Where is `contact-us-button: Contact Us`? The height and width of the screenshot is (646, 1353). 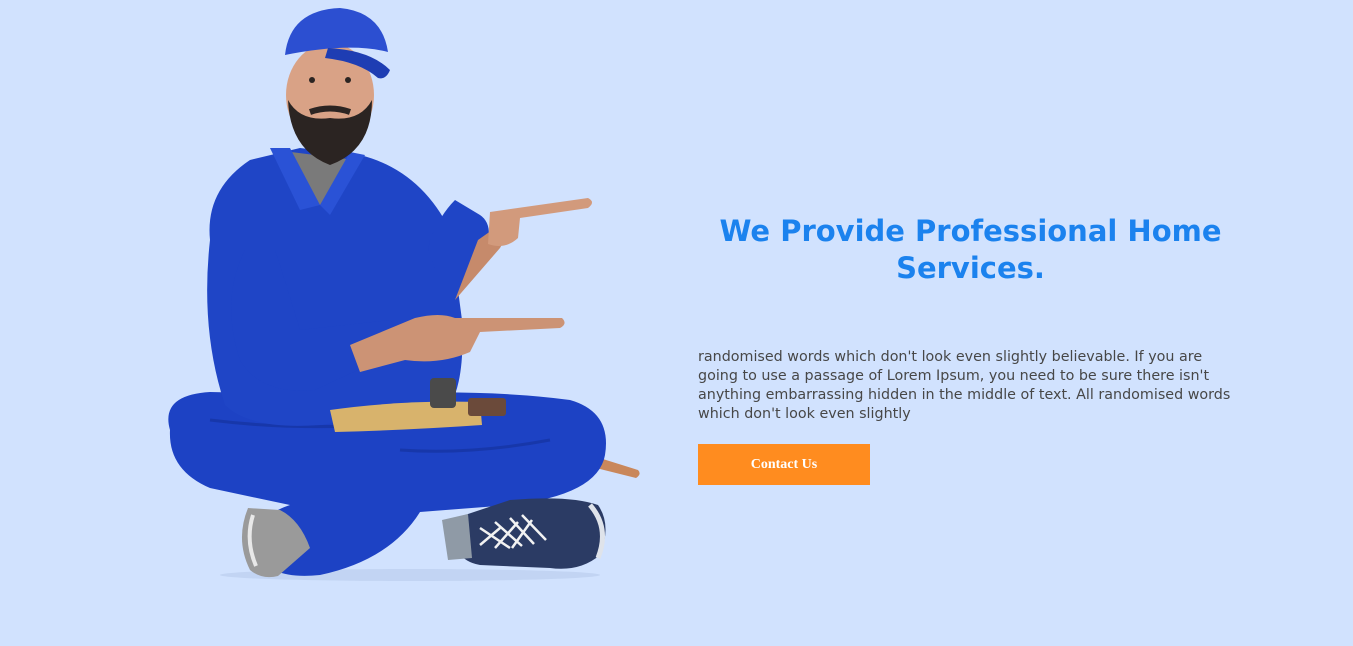
contact-us-button: Contact Us is located at coordinates (784, 464).